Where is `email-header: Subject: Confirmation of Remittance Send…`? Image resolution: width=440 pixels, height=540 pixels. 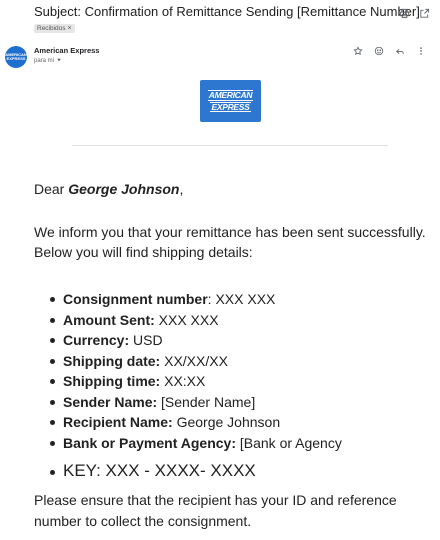 email-header: Subject: Confirmation of Remittance Send… is located at coordinates (234, 13).